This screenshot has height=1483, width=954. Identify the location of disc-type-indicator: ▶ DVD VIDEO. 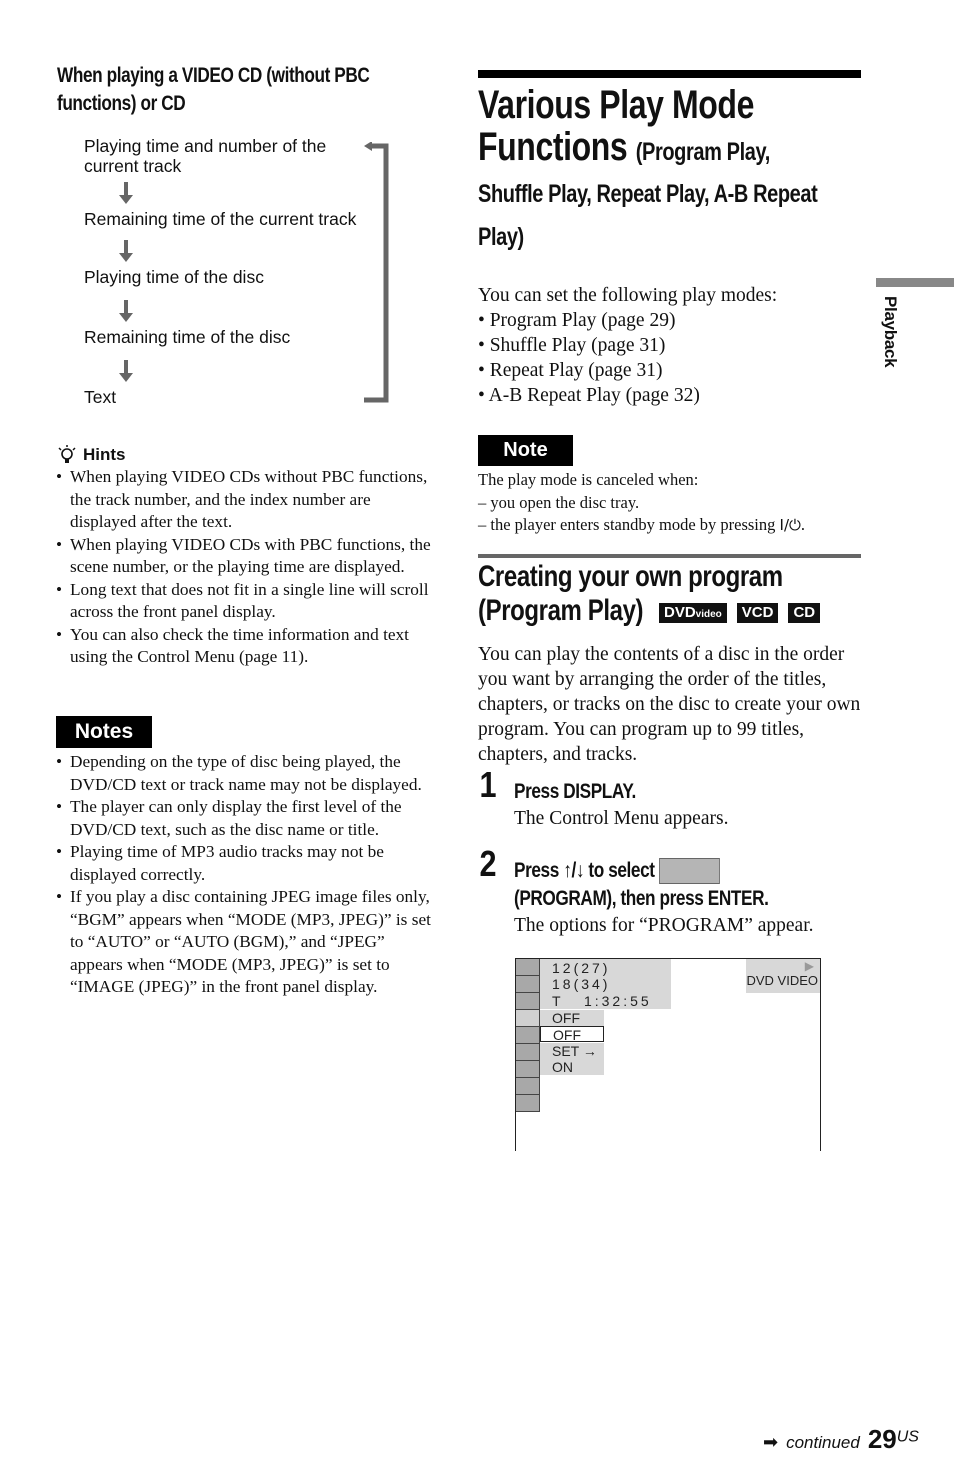
(783, 976).